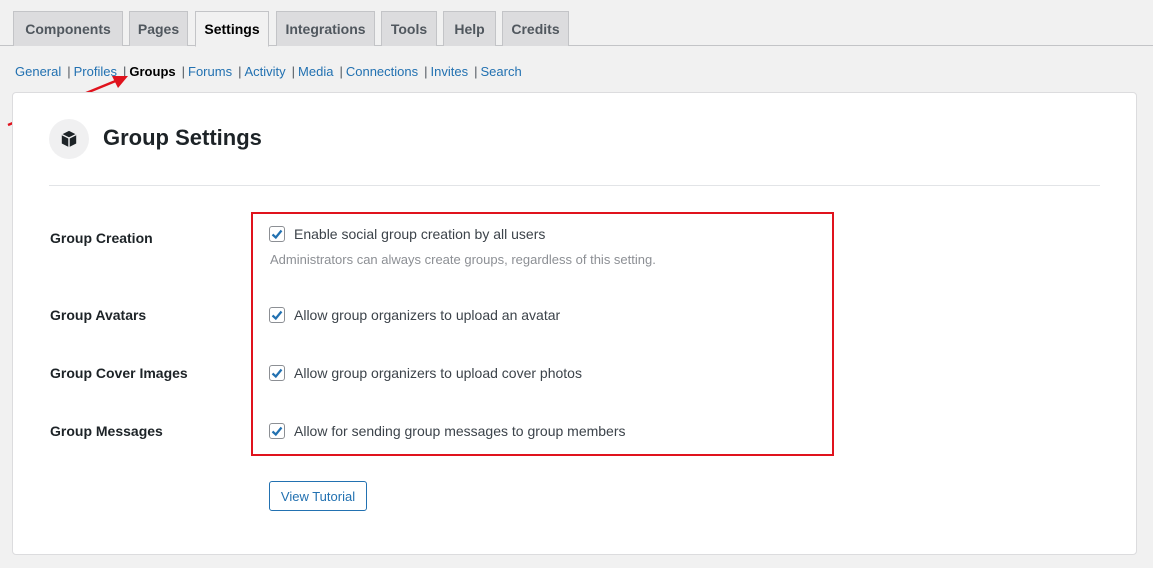 Image resolution: width=1153 pixels, height=568 pixels. Describe the element at coordinates (409, 28) in the screenshot. I see `tab-tools: Tools` at that location.